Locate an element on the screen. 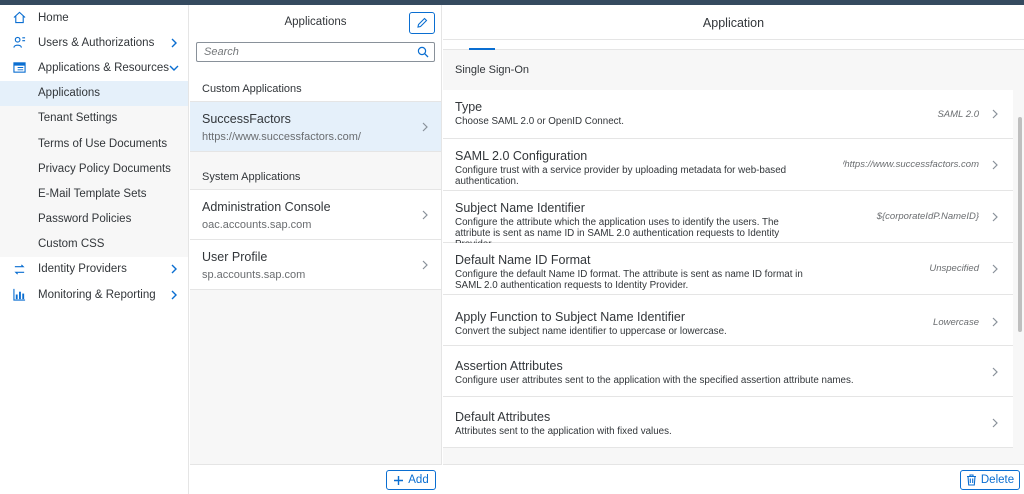  nav-item-label: Privacy Policy Documents is located at coordinates (104, 168).